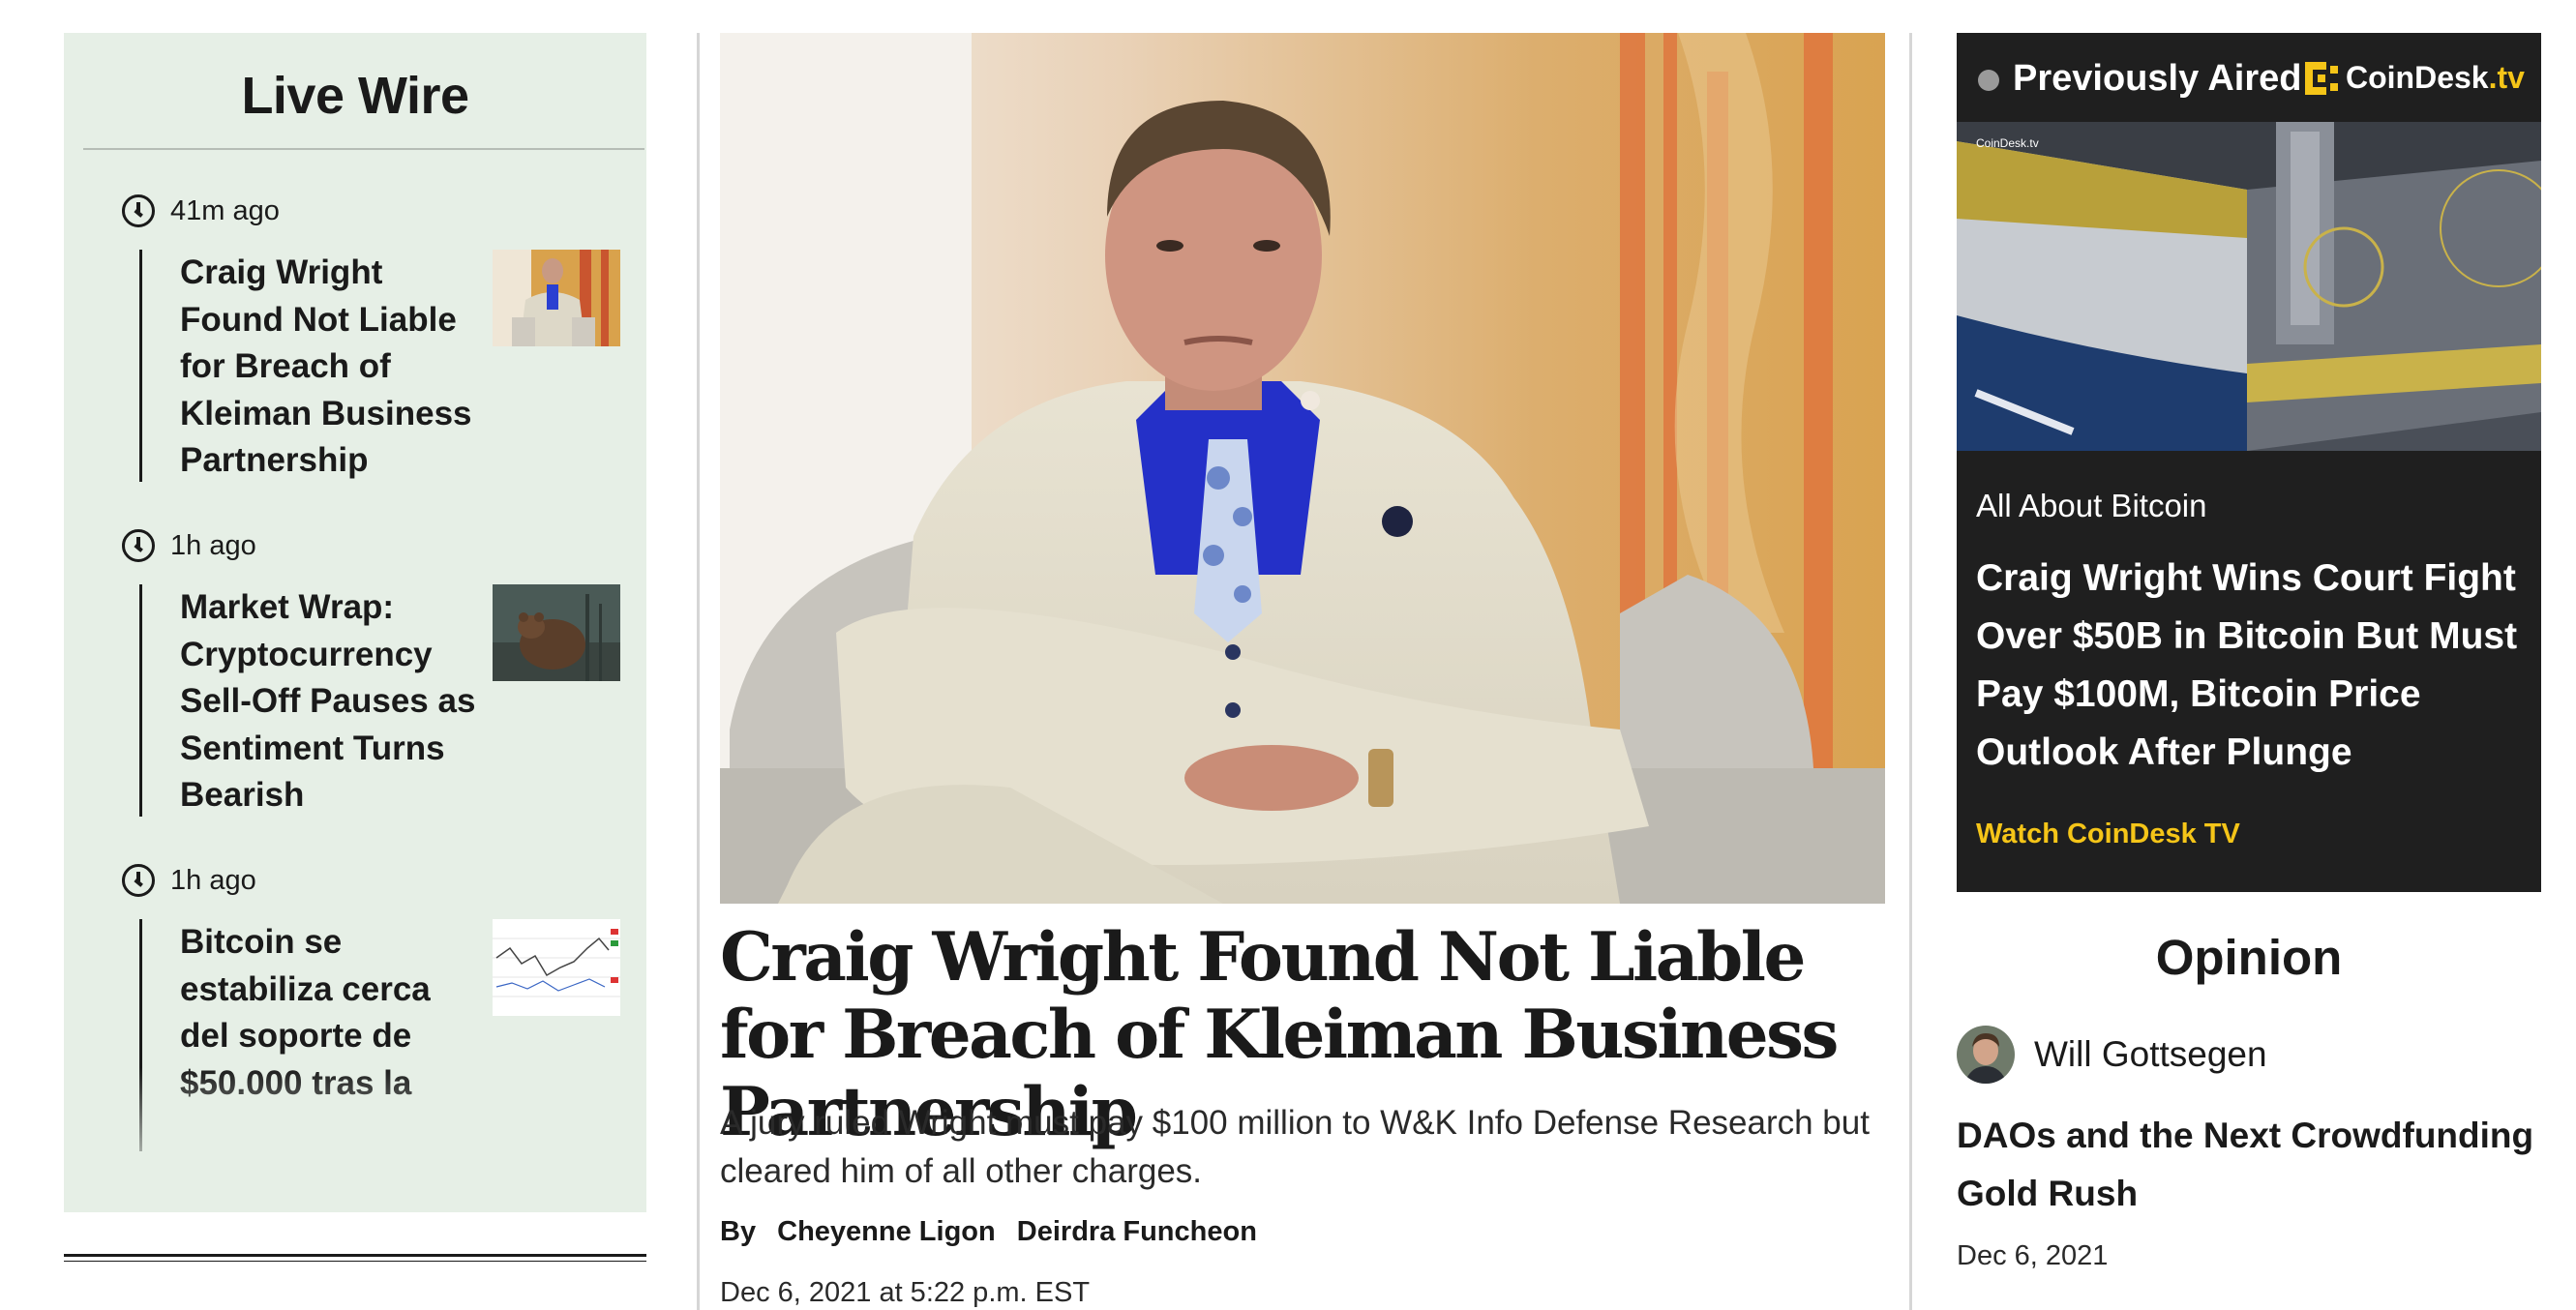  I want to click on opinion-date: Dec 6, 2021, so click(2033, 1255).